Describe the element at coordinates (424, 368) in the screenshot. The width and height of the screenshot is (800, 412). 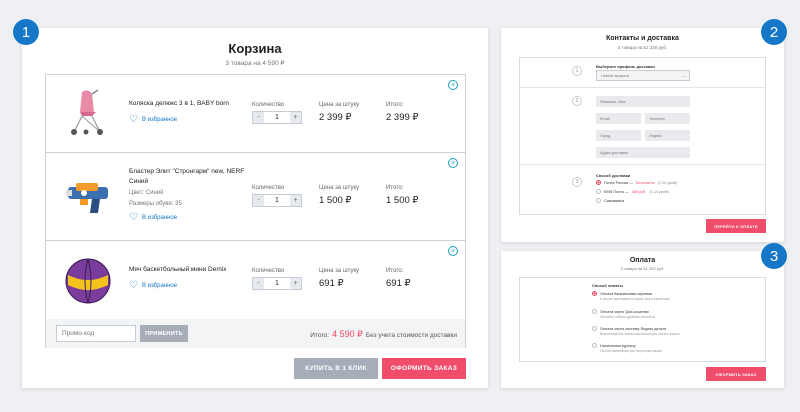
I see `checkout-button: ОФОРМИТЬ ЗАКАЗ` at that location.